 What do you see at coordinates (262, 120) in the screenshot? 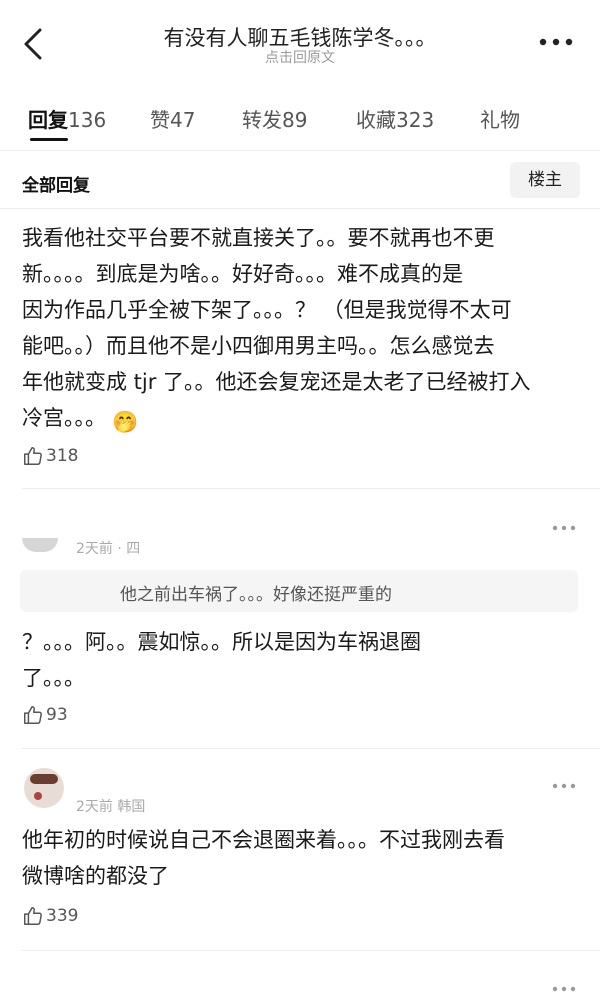
I see `tab-reposts-label: 转发` at bounding box center [262, 120].